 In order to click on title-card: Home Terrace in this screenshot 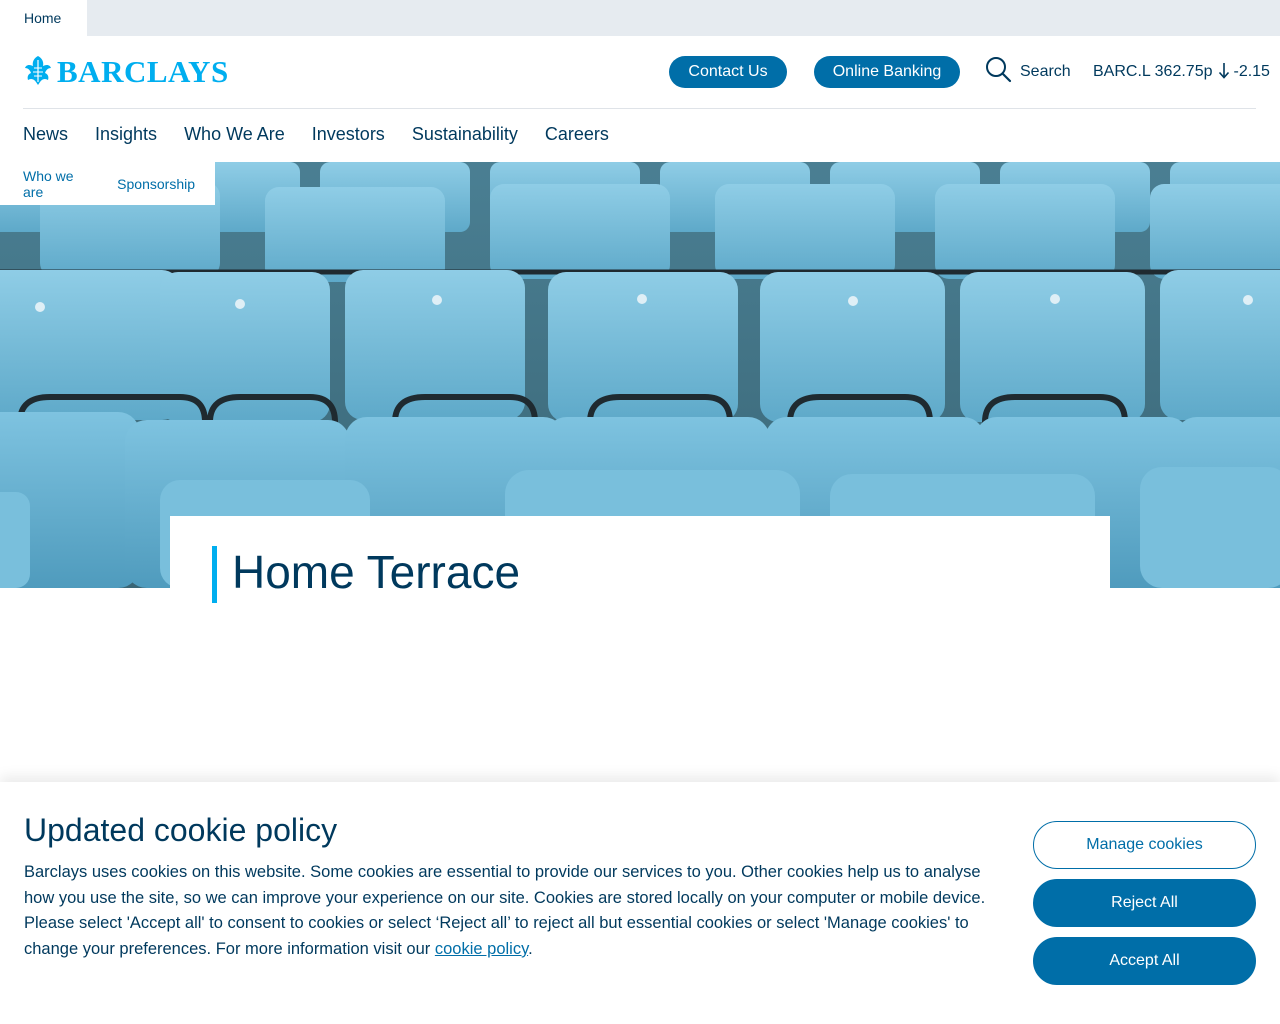, I will do `click(640, 576)`.